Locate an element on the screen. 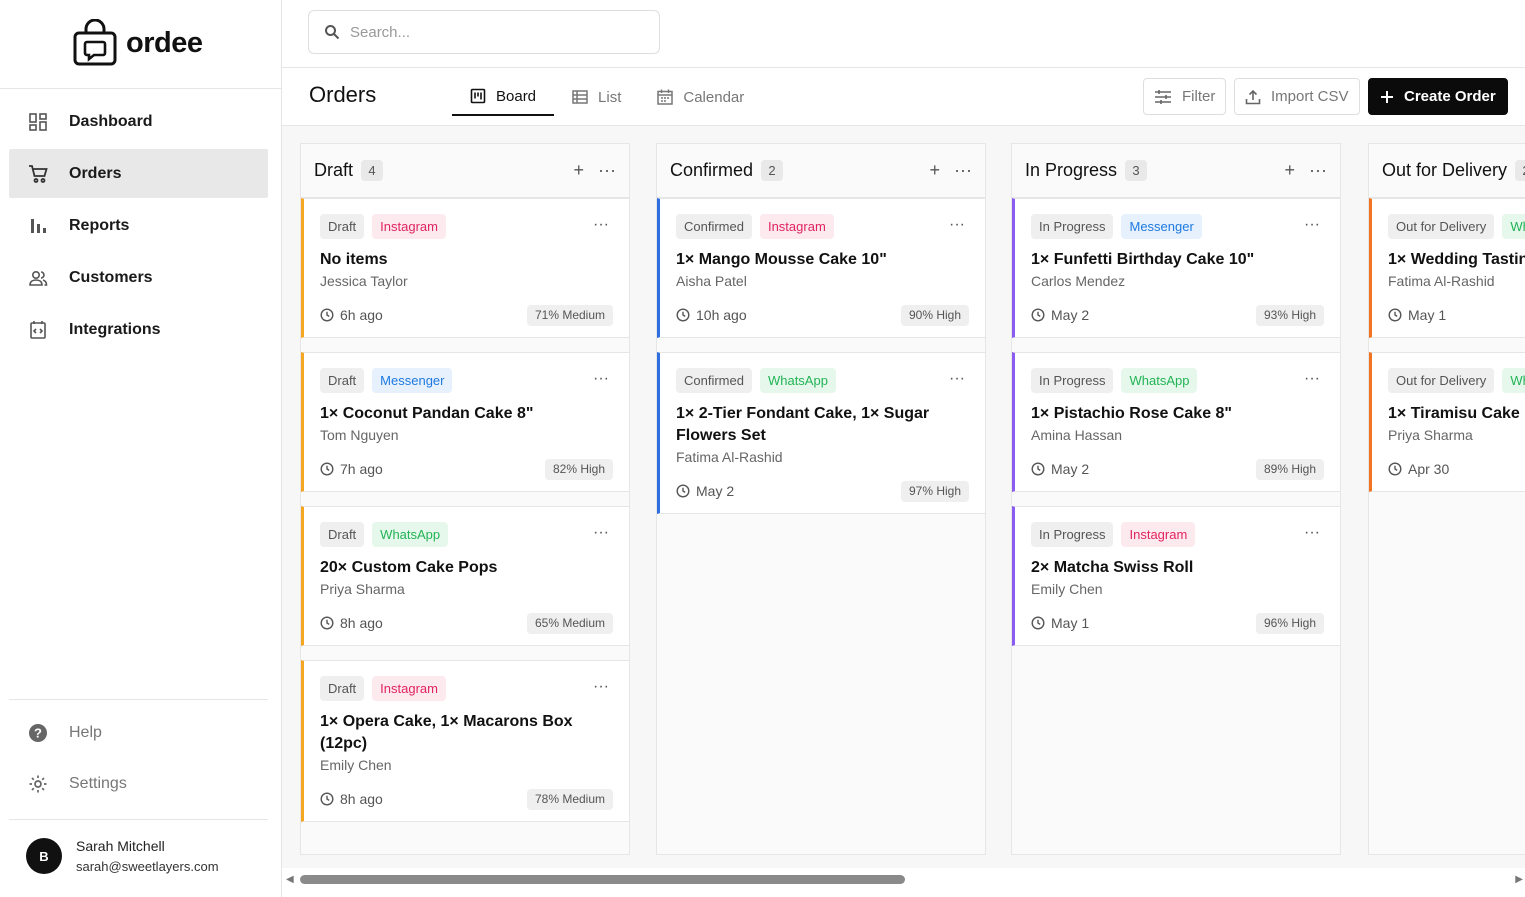  confidence-badge: 96% High is located at coordinates (1289, 623).